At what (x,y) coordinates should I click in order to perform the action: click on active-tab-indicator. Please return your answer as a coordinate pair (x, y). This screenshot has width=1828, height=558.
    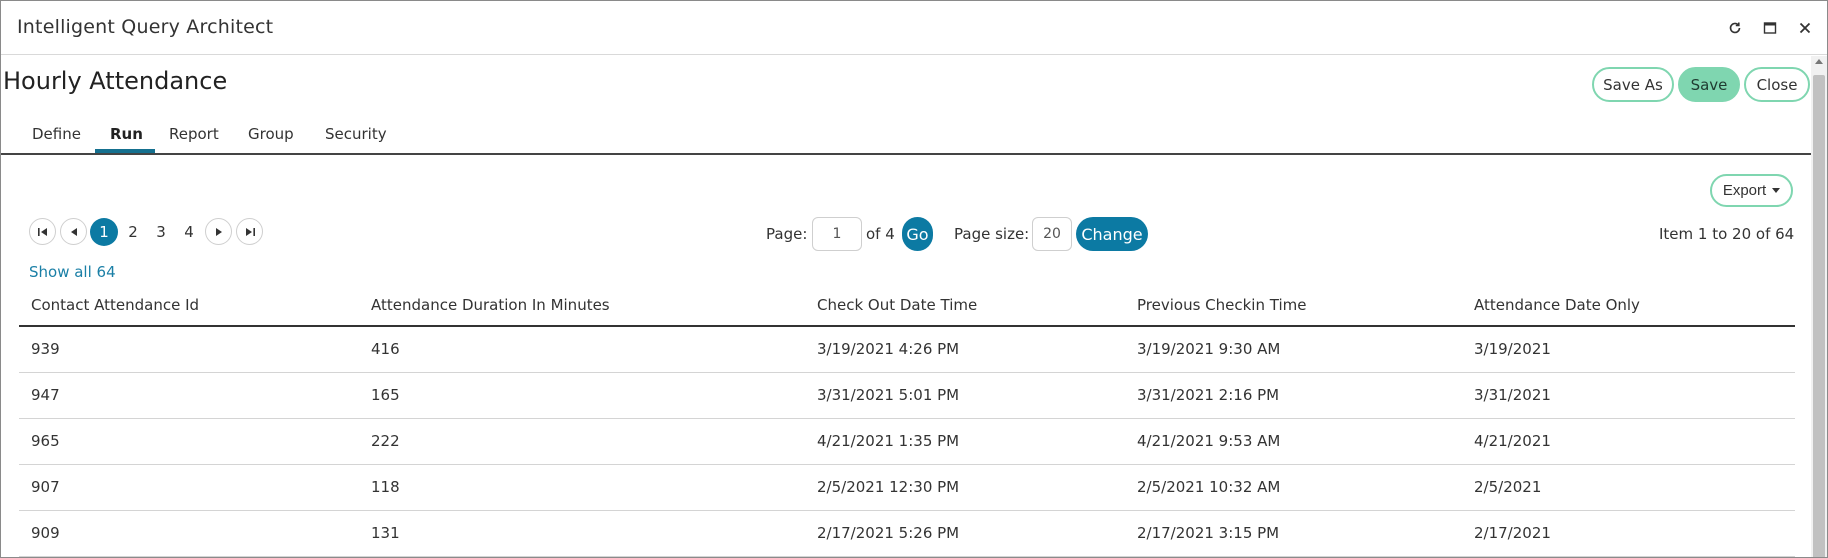
    Looking at the image, I should click on (125, 151).